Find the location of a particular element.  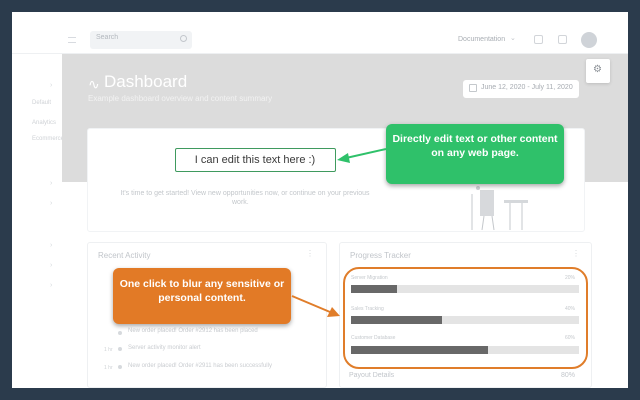

recent-activity-title: Recent Activity is located at coordinates (124, 255).